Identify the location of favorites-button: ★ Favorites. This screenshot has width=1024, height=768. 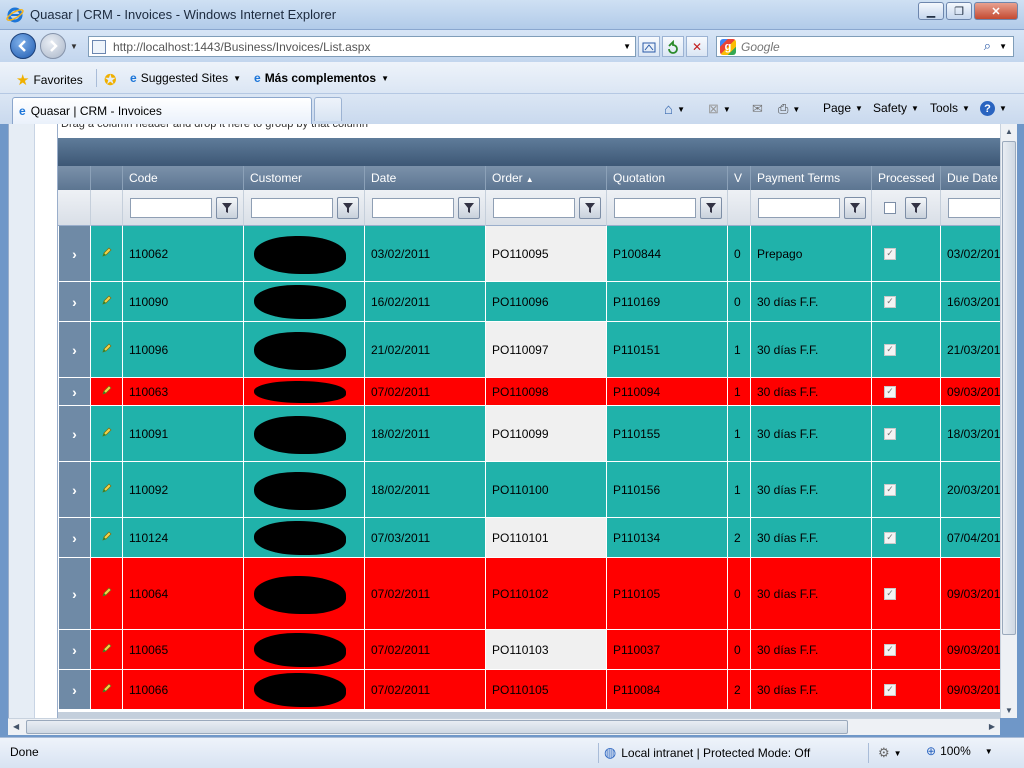
(49, 80).